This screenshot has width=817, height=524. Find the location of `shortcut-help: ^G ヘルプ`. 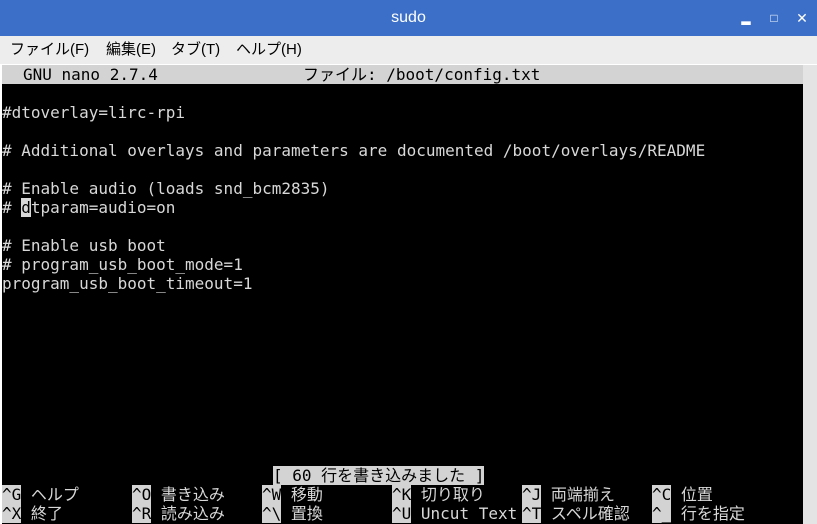

shortcut-help: ^G ヘルプ is located at coordinates (40, 494).